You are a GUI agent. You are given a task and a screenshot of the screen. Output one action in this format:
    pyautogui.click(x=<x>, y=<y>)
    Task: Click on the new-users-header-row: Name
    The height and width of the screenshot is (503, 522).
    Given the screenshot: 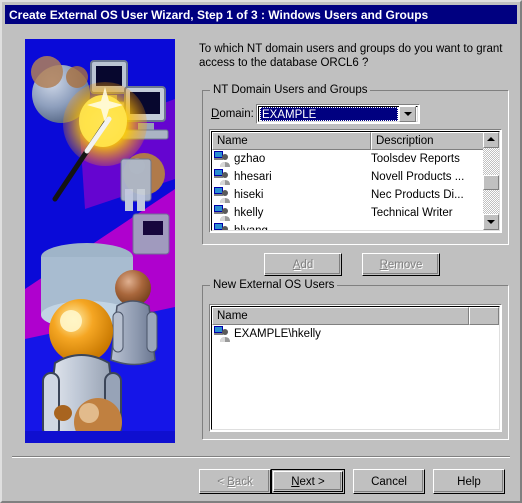 What is the action you would take?
    pyautogui.click(x=355, y=316)
    